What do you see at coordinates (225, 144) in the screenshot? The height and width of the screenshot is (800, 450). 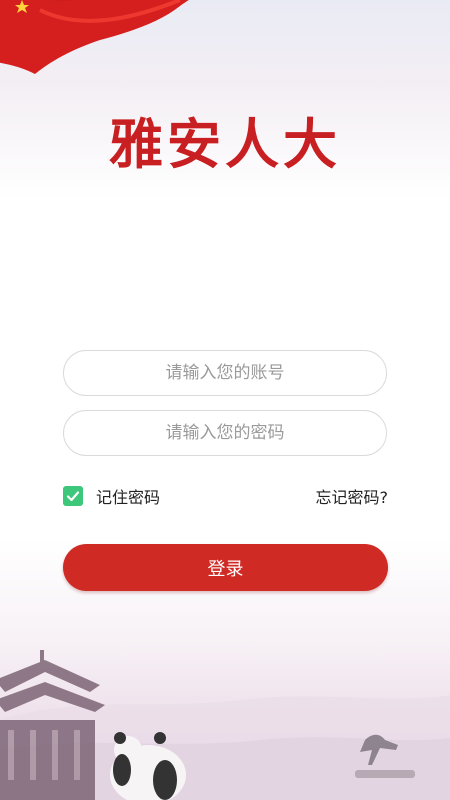 I see `app-title: 雅安人大` at bounding box center [225, 144].